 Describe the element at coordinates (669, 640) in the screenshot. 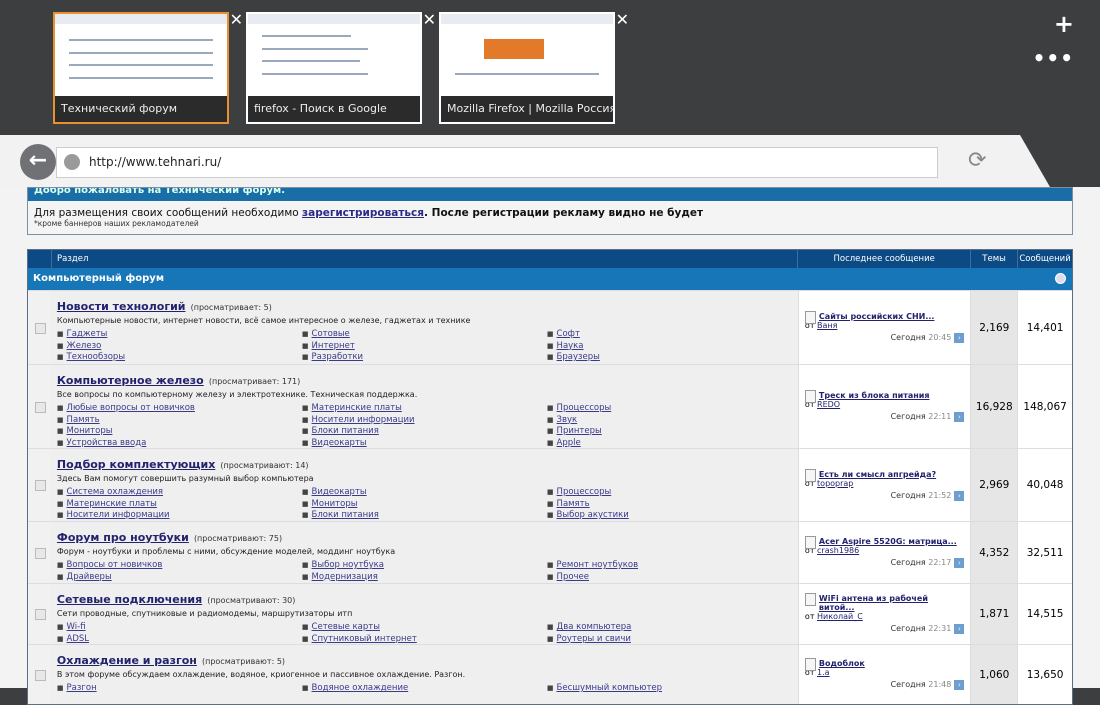

I see `subforum-link: Роутеры и свичи` at that location.